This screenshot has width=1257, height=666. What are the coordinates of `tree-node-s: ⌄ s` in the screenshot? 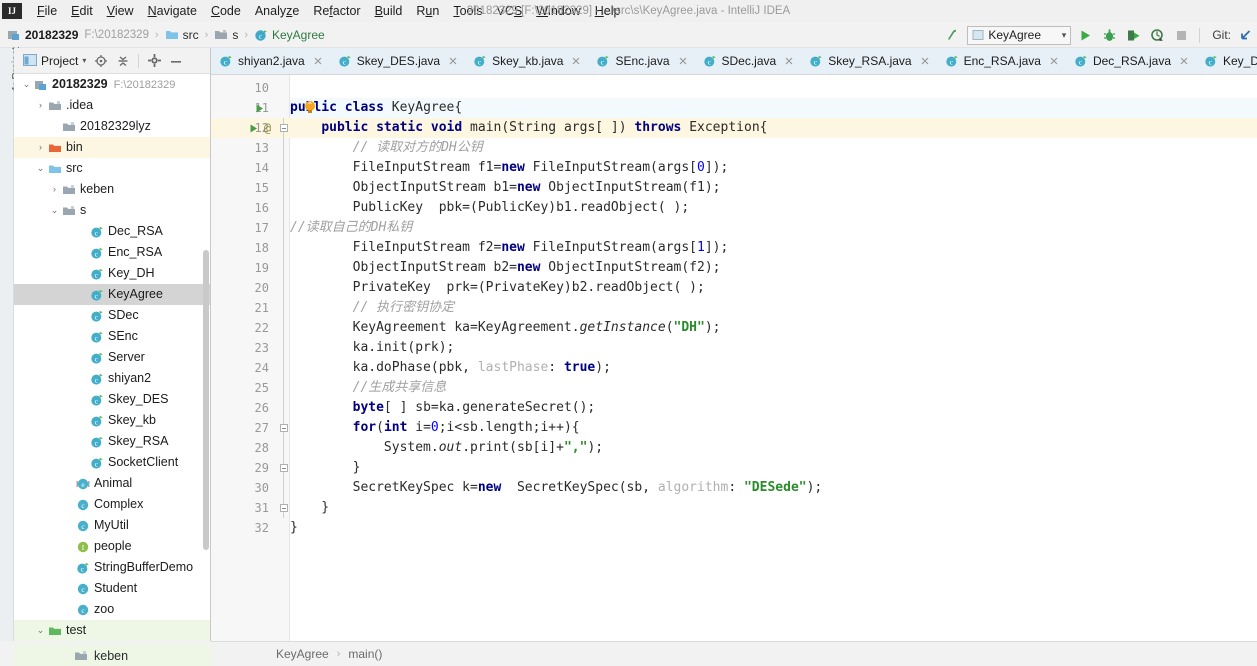 It's located at (112, 210).